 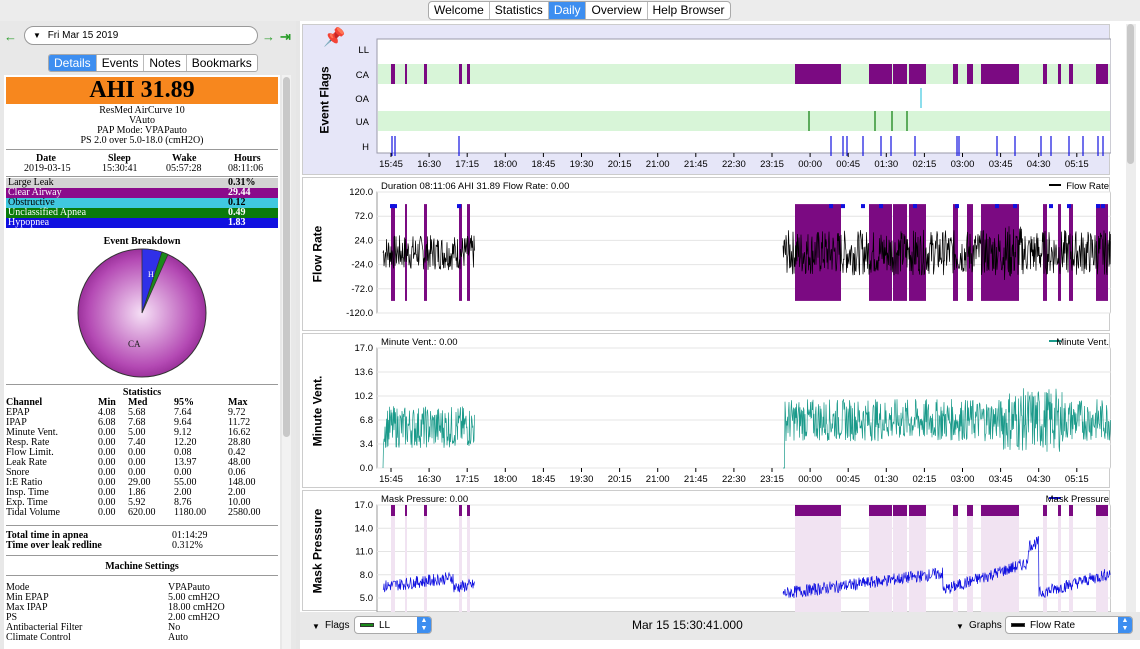 I want to click on last-day-icon: ⇥, so click(x=285, y=37).